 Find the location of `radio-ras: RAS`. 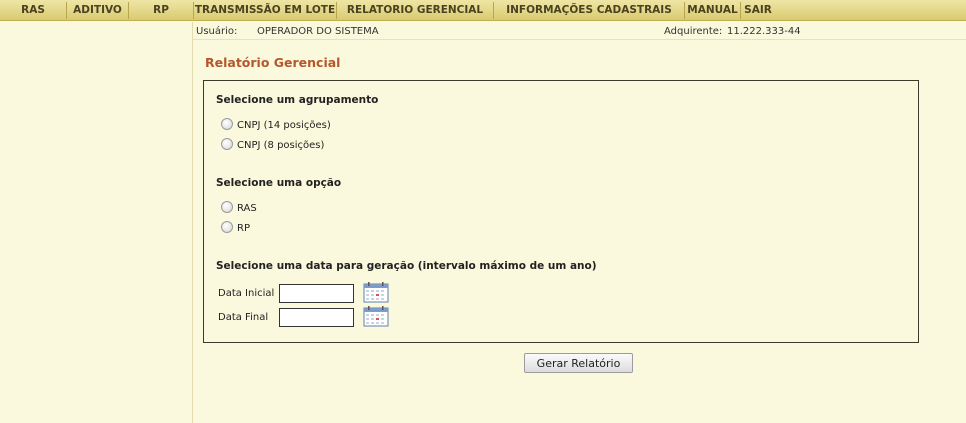

radio-ras: RAS is located at coordinates (261, 208).